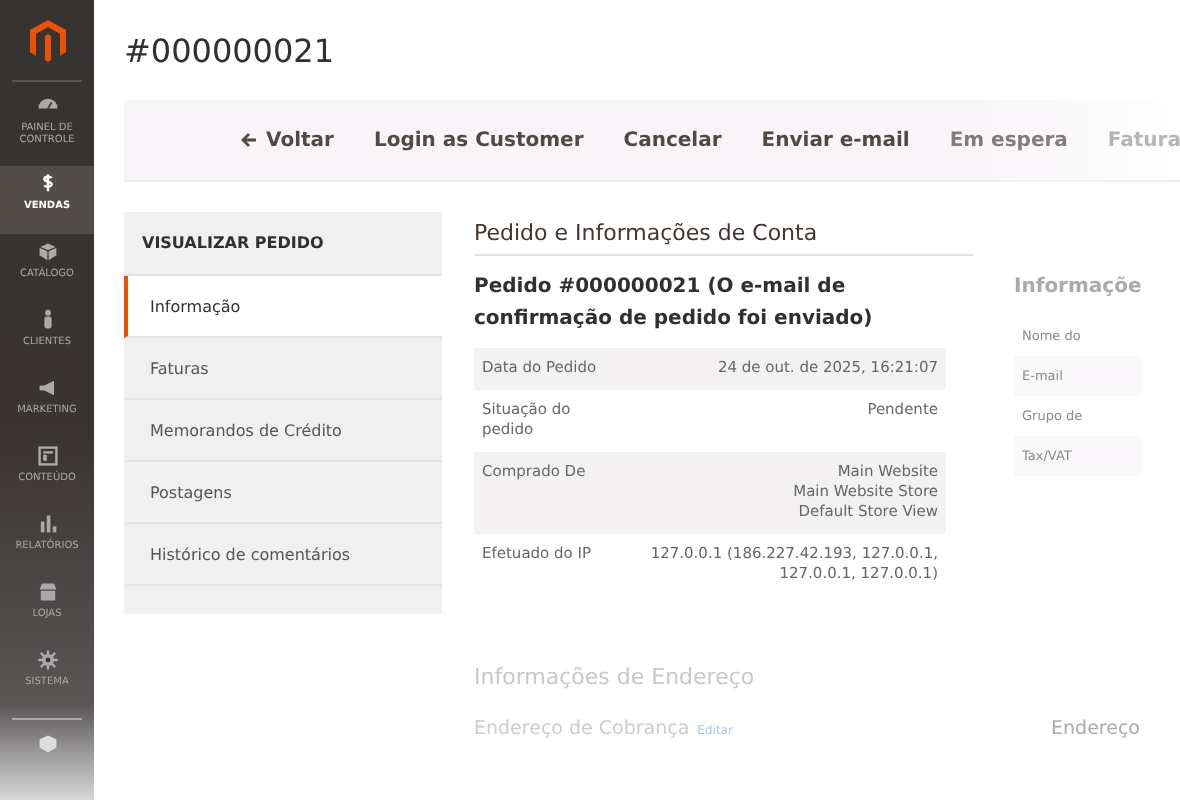 The height and width of the screenshot is (800, 1180). What do you see at coordinates (1095, 729) in the screenshot?
I see `shipping-title: Endereço` at bounding box center [1095, 729].